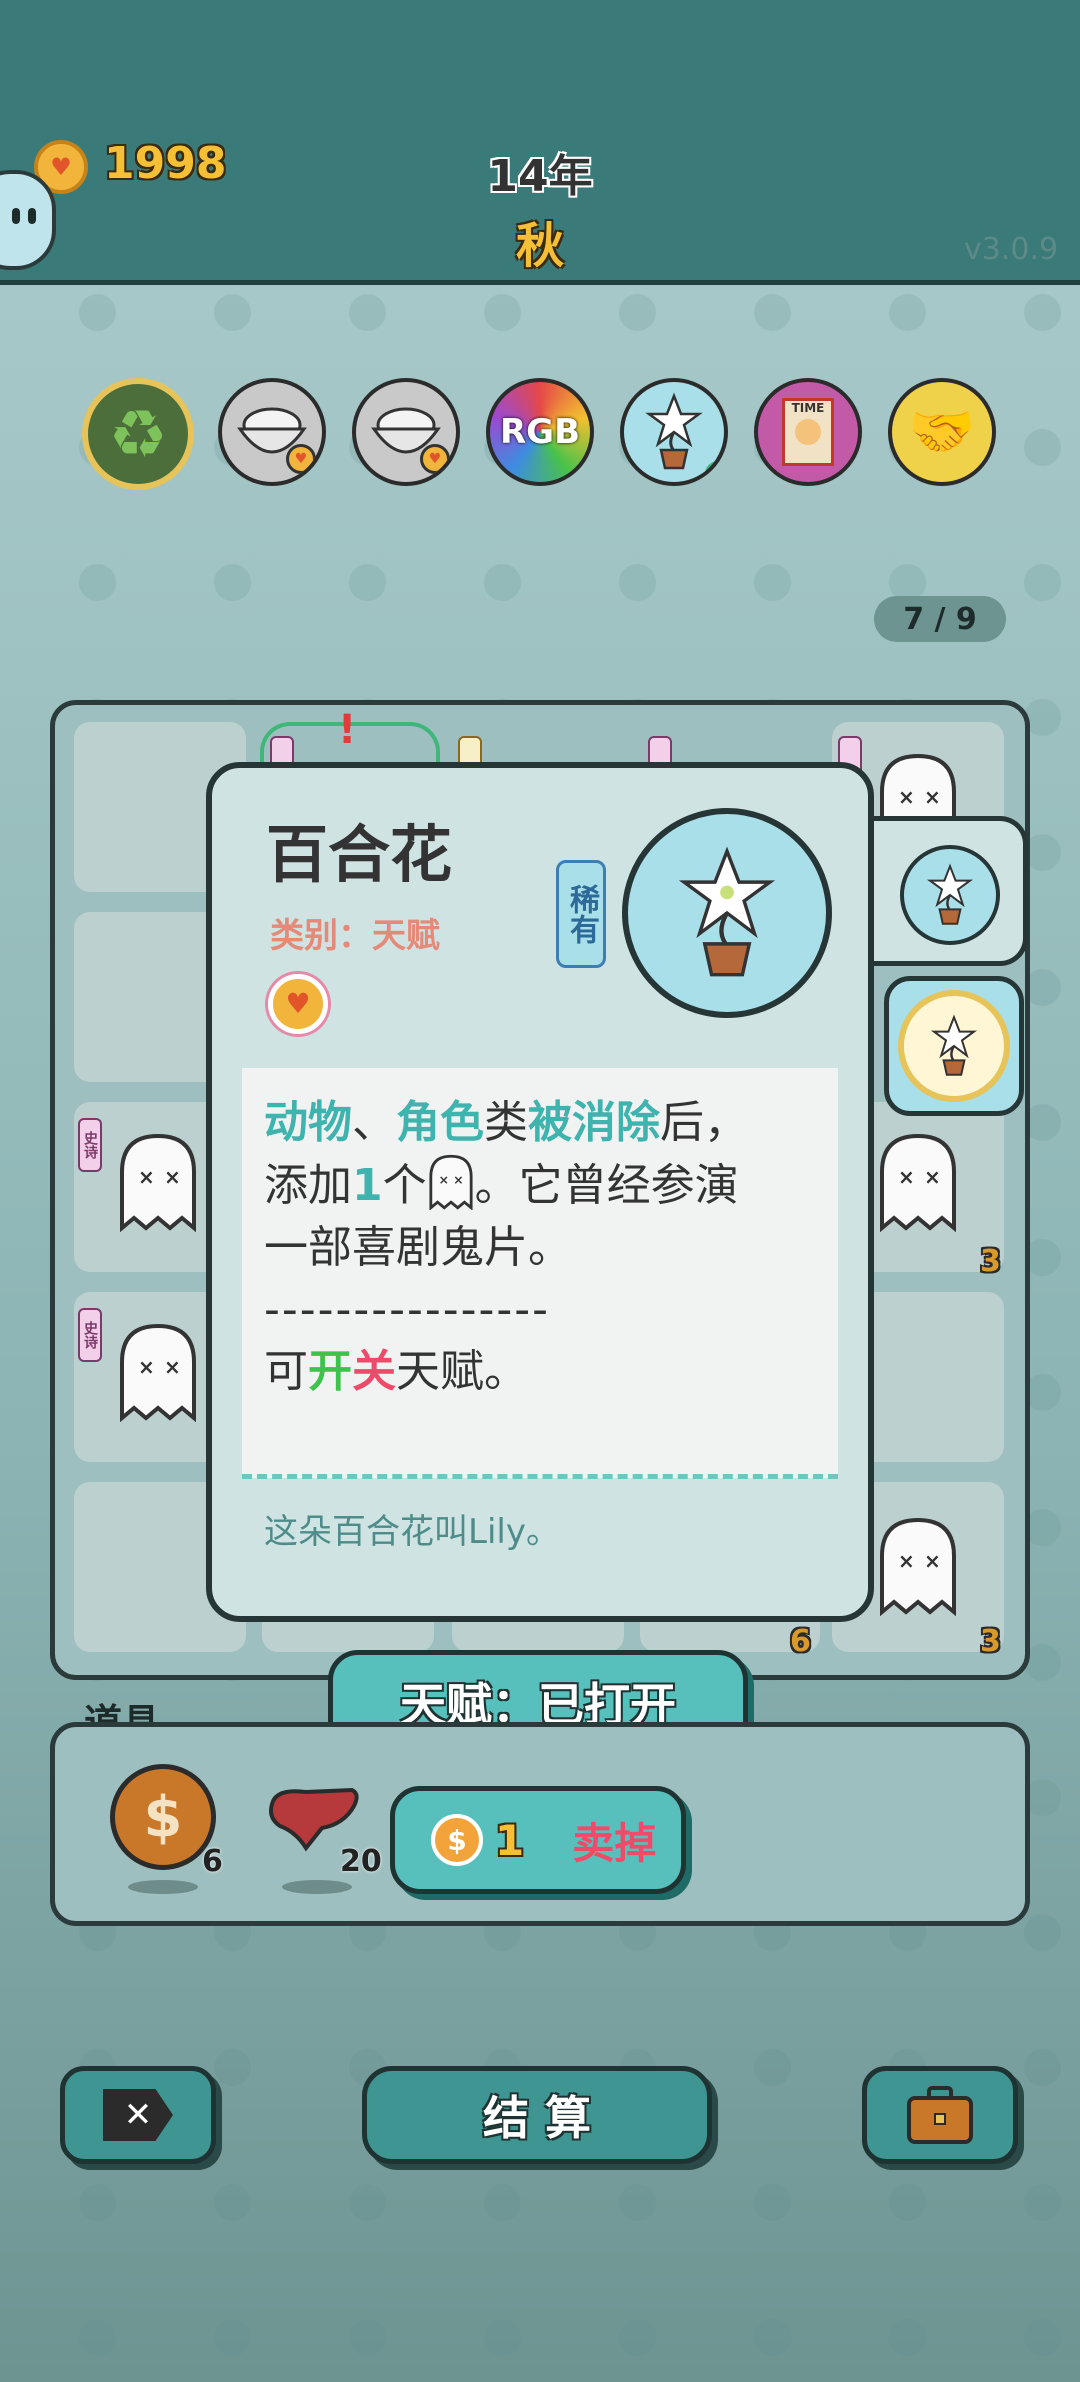 The width and height of the screenshot is (1080, 2382). I want to click on briefcase-icon, so click(940, 2115).